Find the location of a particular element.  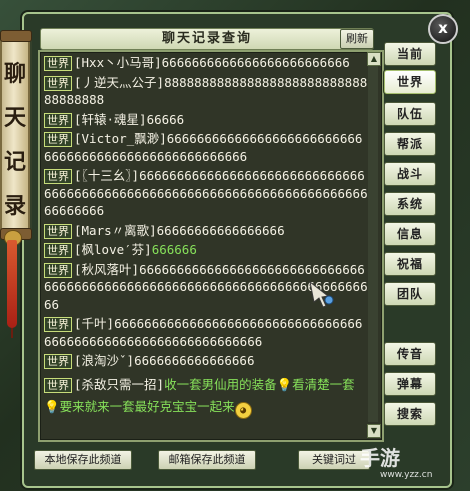

tab-system: 系统 is located at coordinates (410, 204).